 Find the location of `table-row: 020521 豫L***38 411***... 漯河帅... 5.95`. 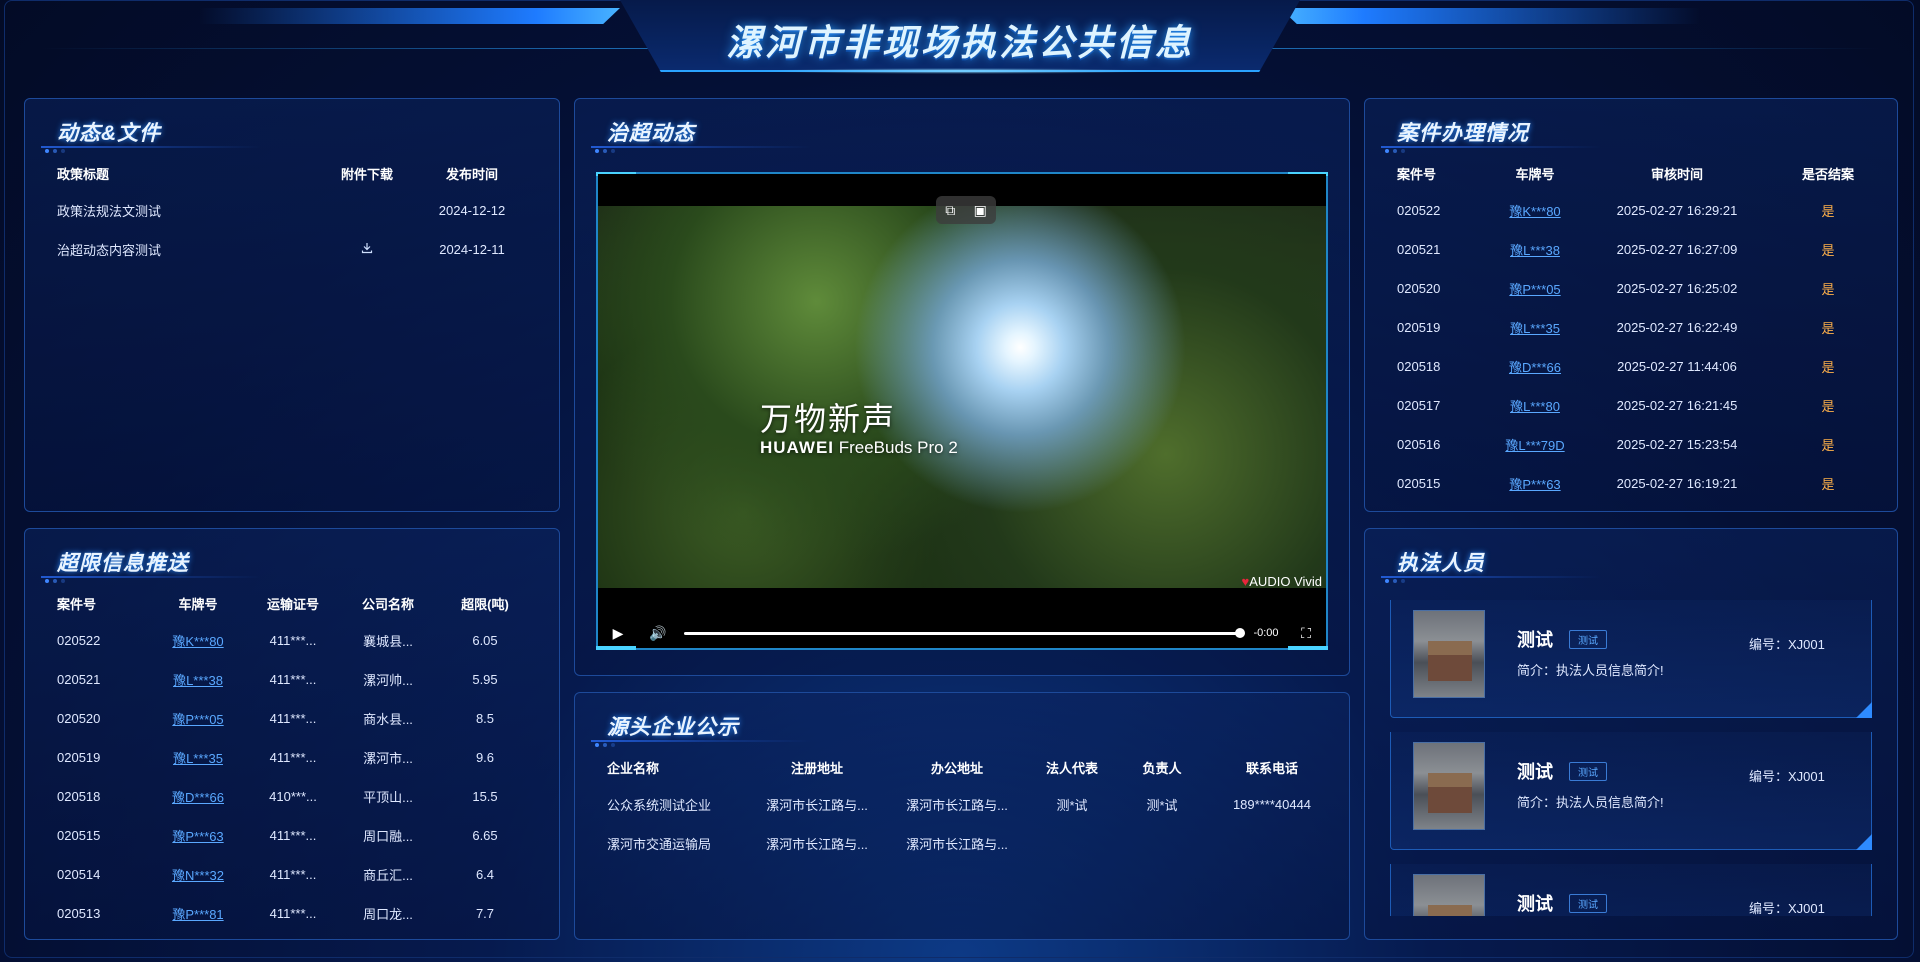

table-row: 020521 豫L***38 411***... 漯河帅... 5.95 is located at coordinates (297, 679).